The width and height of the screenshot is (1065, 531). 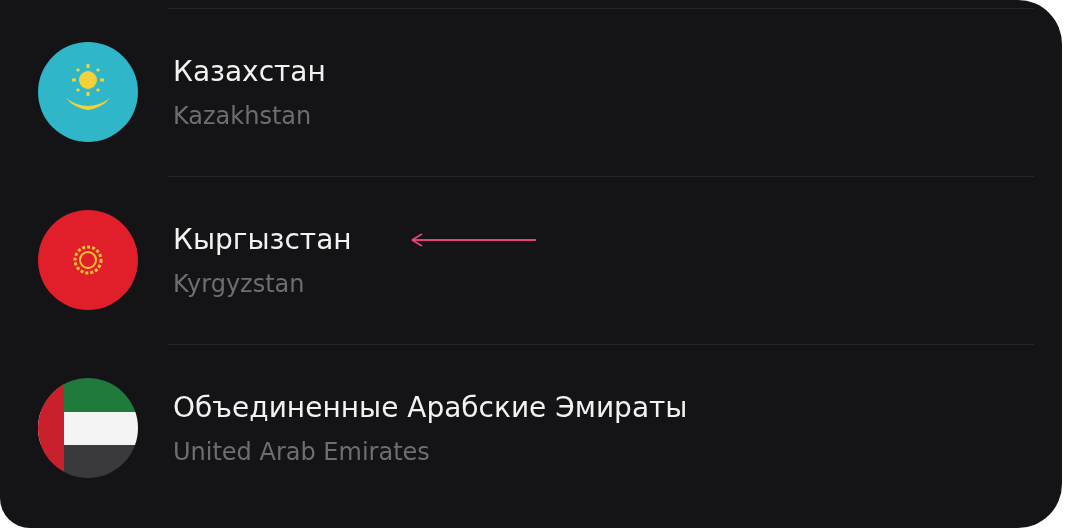 I want to click on country-name: Кыргызстан, so click(x=262, y=239).